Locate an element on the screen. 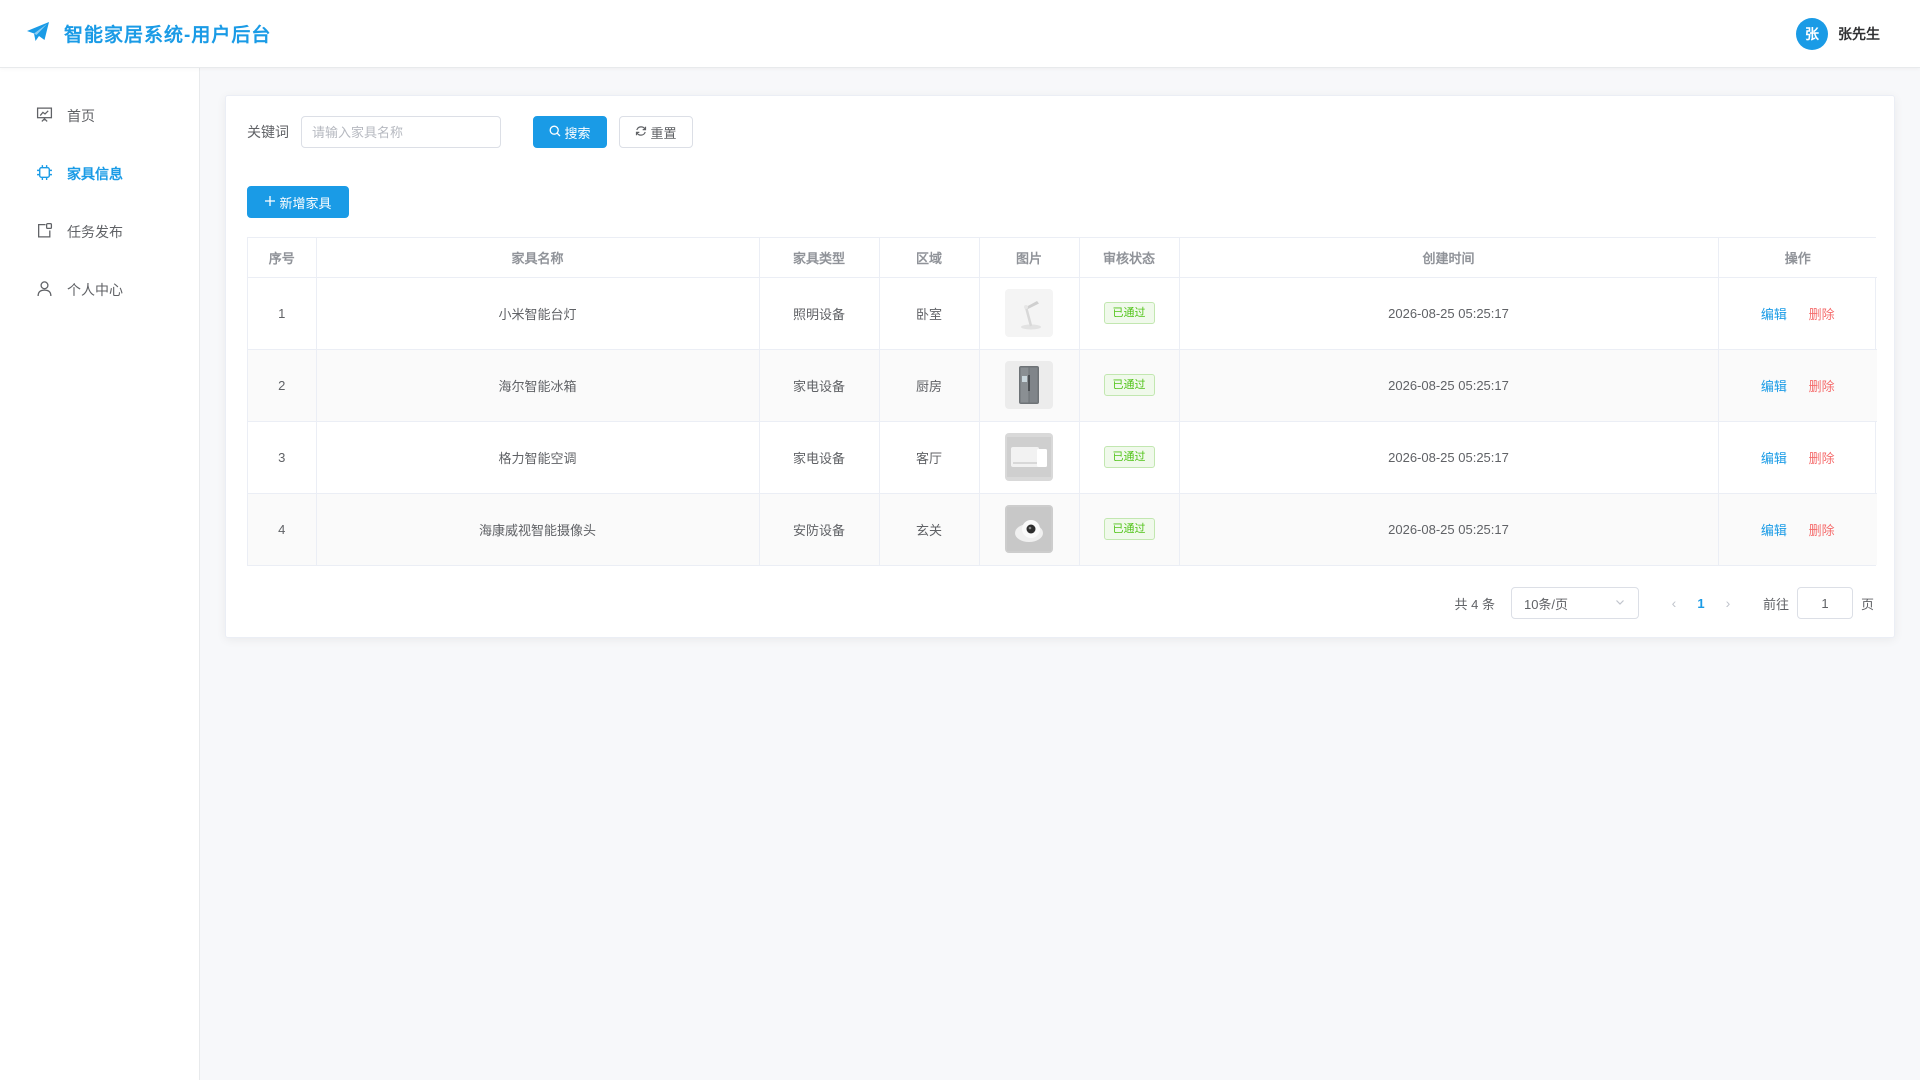  add-furniture-button: 新增家具 is located at coordinates (298, 202).